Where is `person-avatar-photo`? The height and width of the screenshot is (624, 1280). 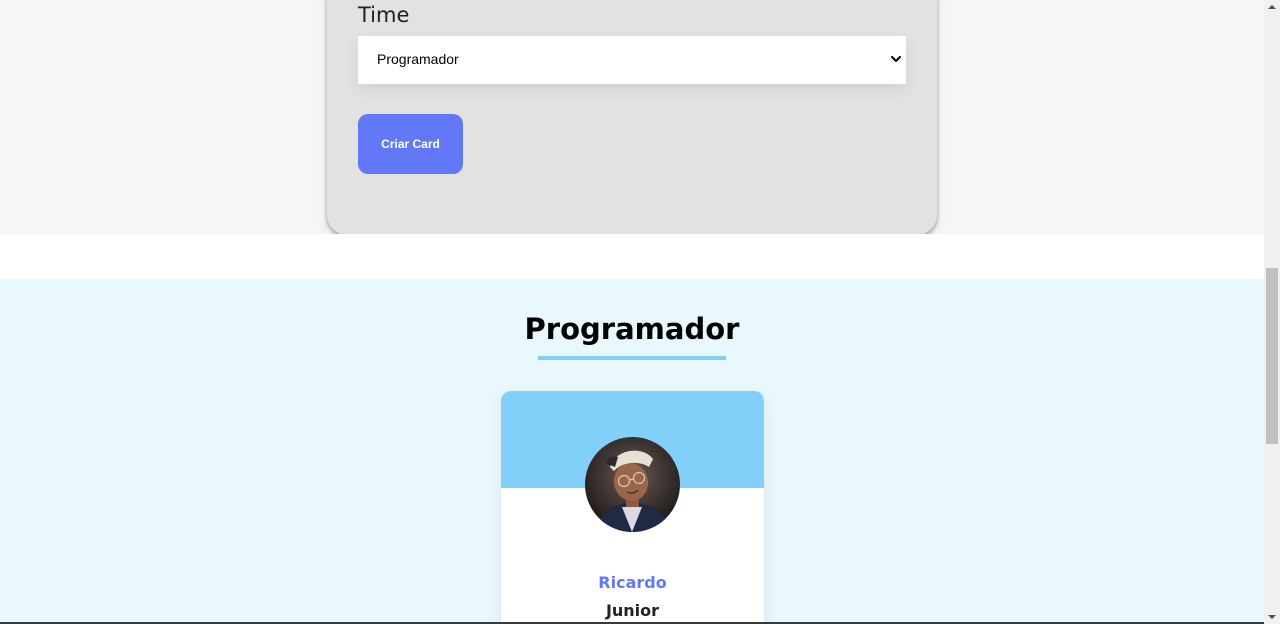 person-avatar-photo is located at coordinates (632, 484).